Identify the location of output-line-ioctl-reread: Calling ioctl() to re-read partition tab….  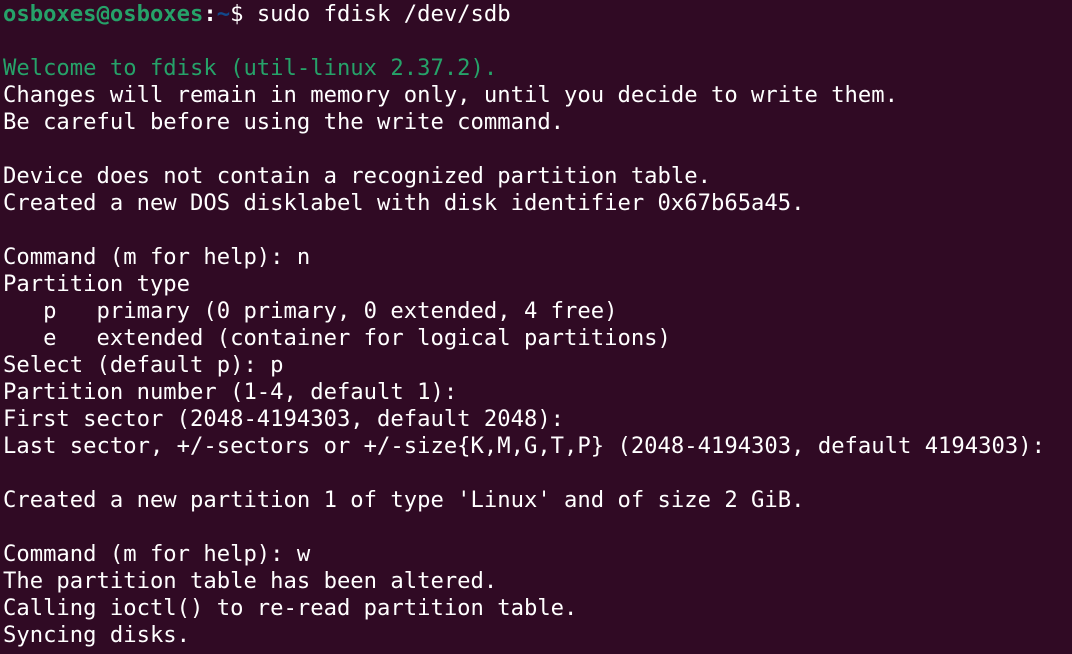
(290, 608).